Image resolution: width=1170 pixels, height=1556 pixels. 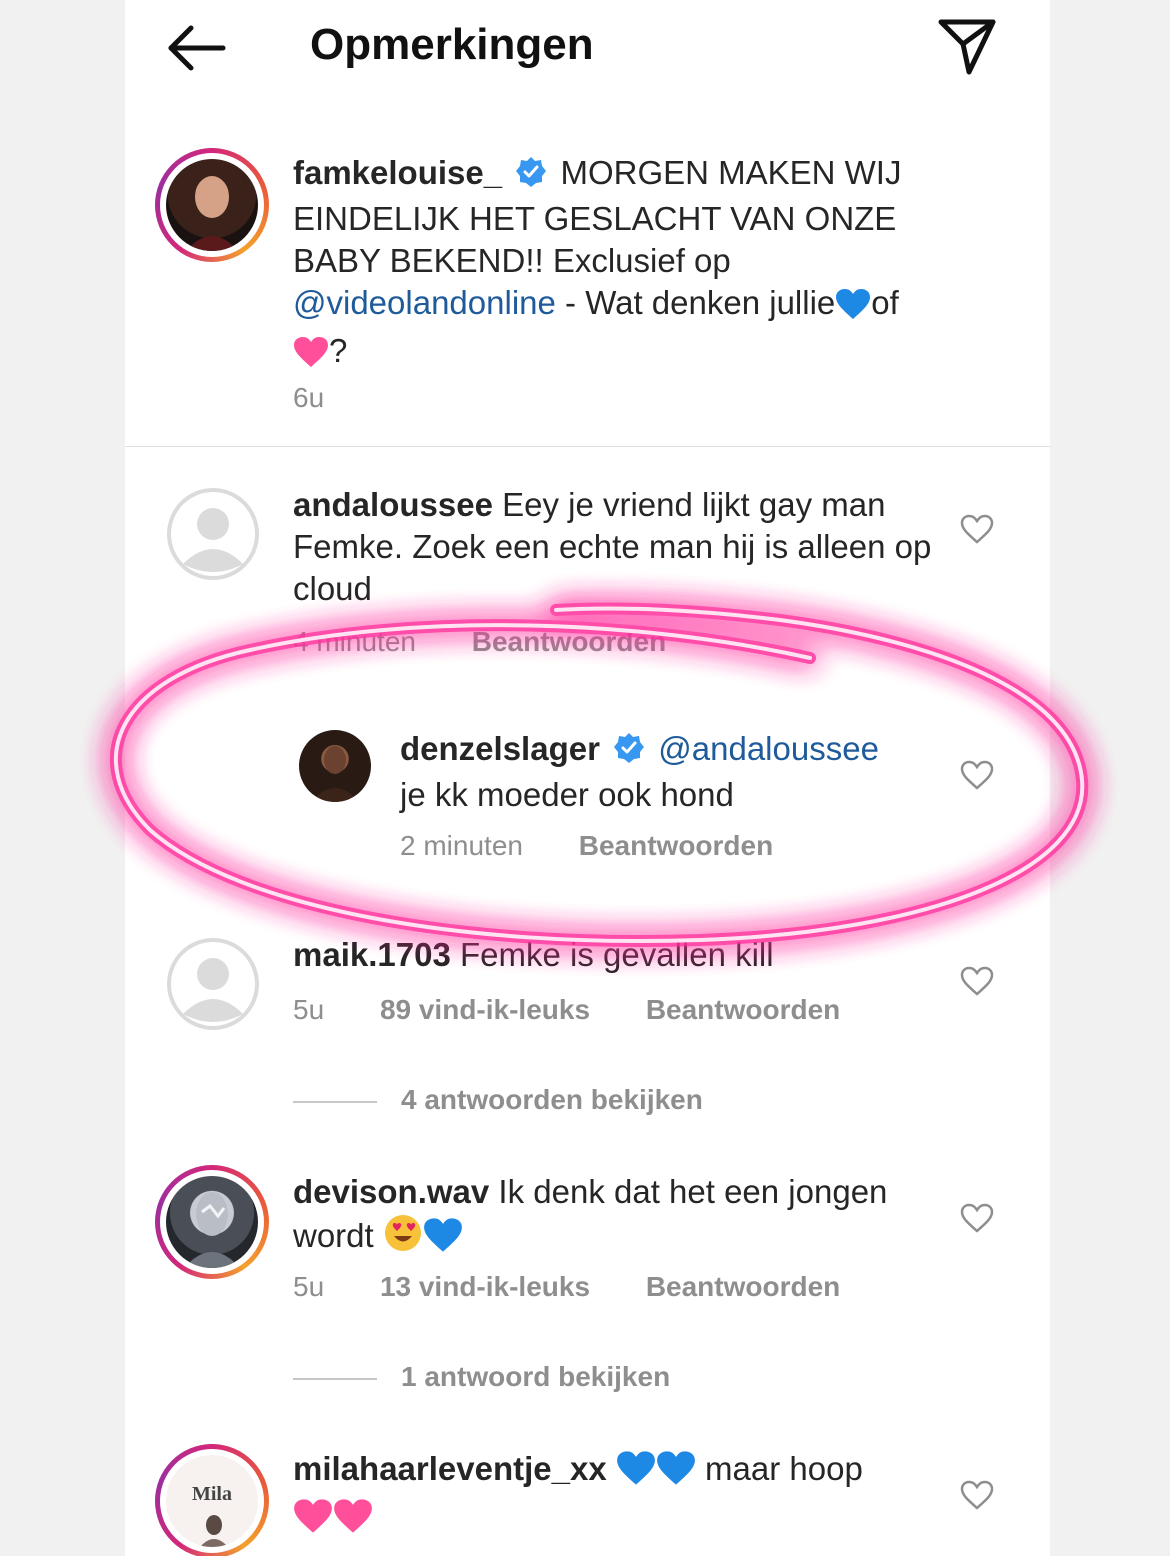 What do you see at coordinates (403, 1238) in the screenshot?
I see `heart-eyes-emoji-icon` at bounding box center [403, 1238].